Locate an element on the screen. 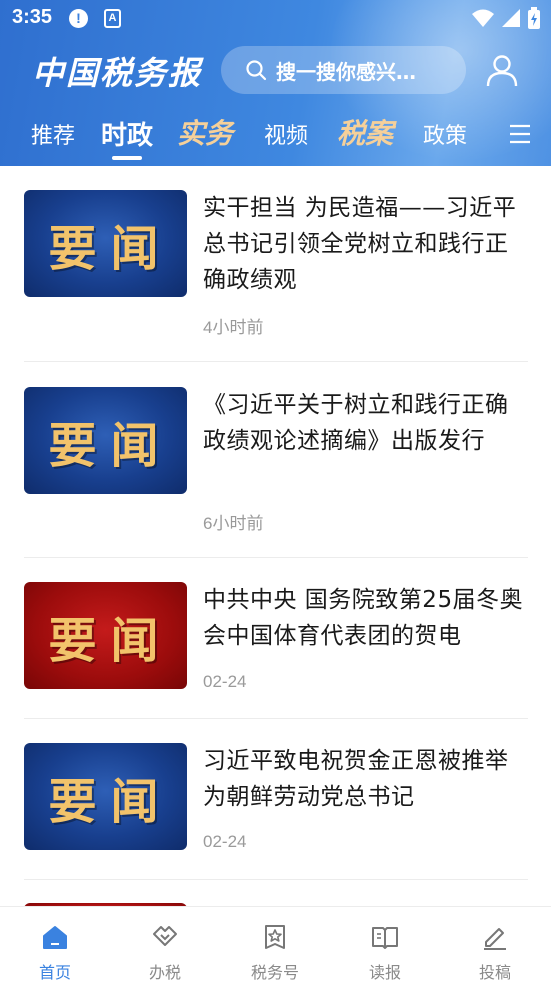  news-title: 中共中央 国务院致第25届冬奥会中国体育代表团的贺电 is located at coordinates (363, 618).